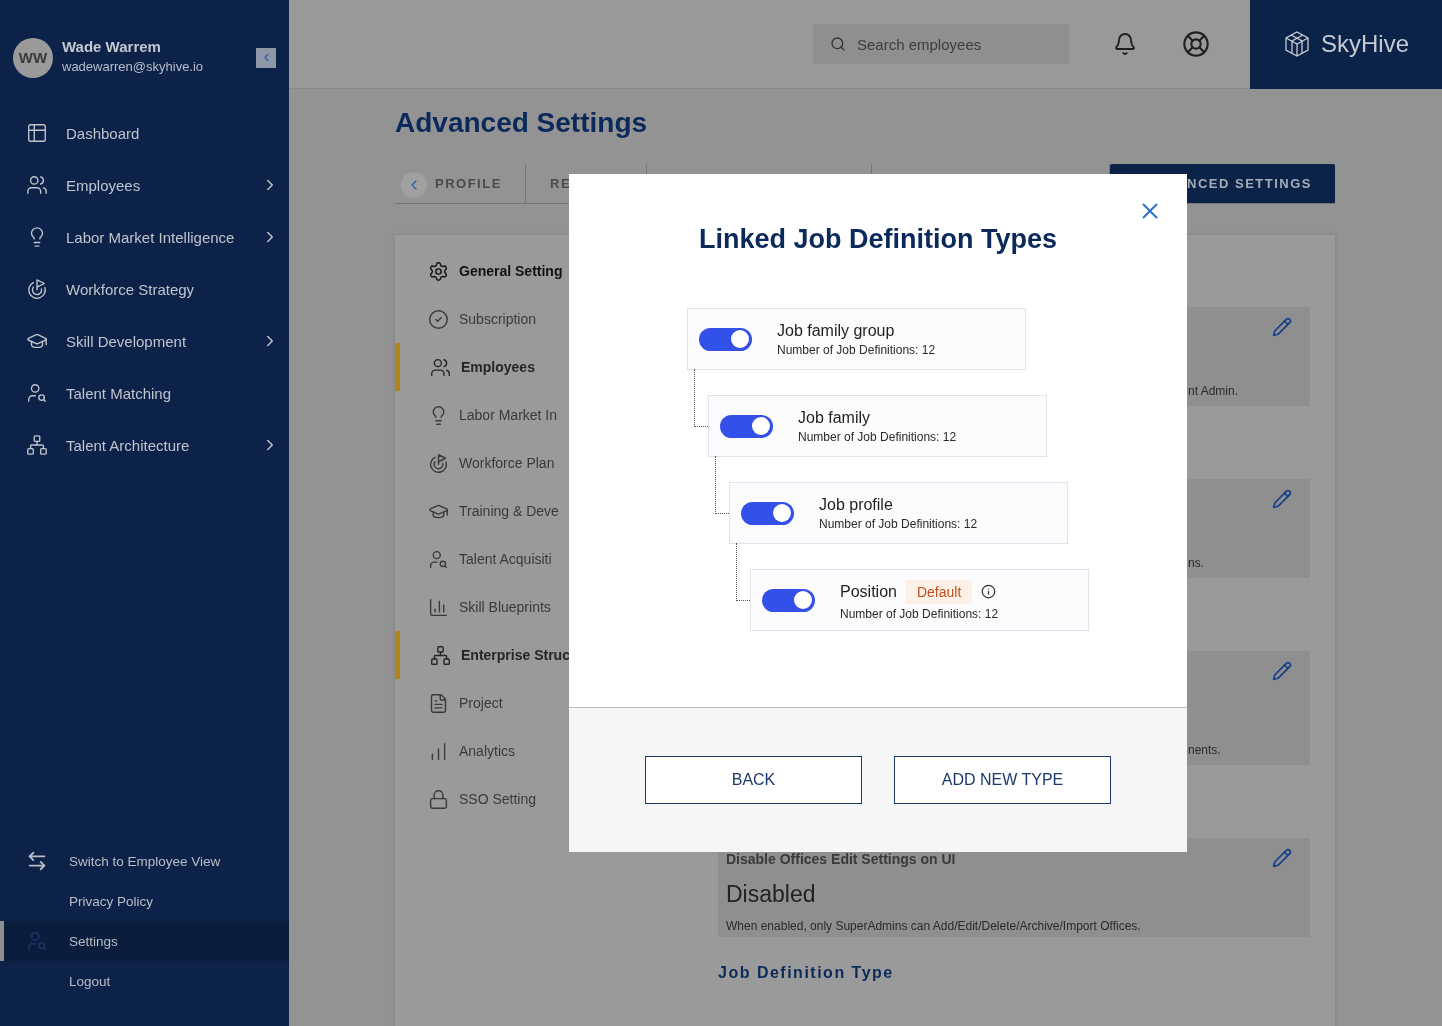  Describe the element at coordinates (144, 941) in the screenshot. I see `sidebar-link: Settings` at that location.